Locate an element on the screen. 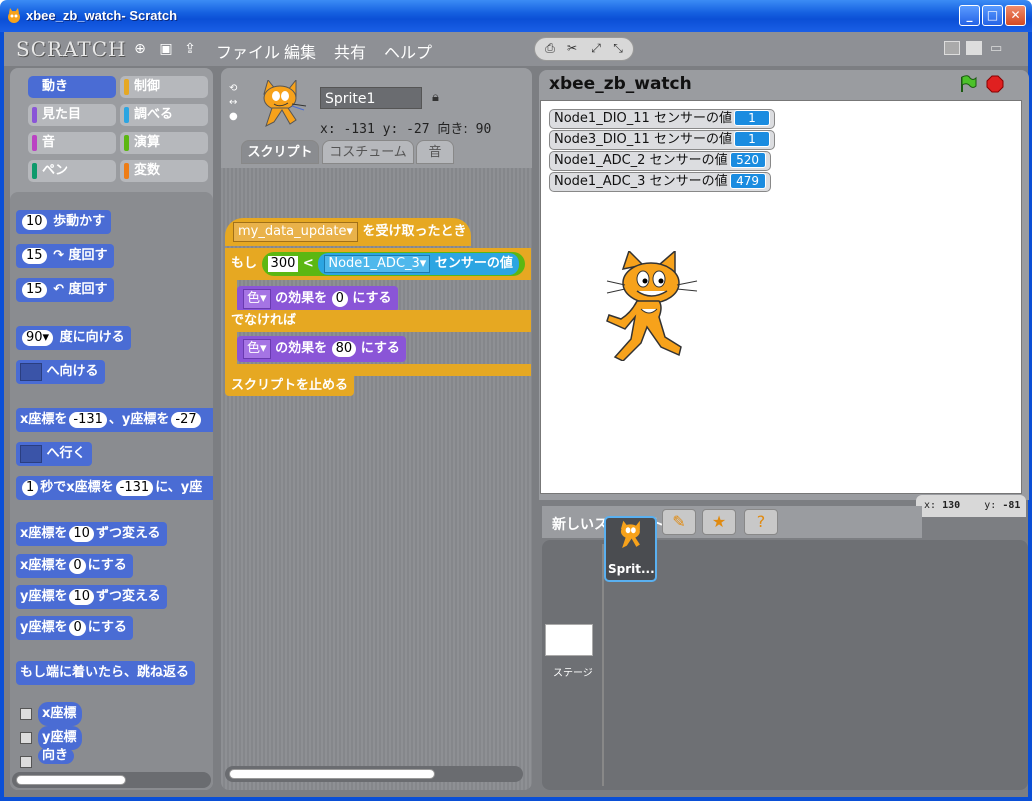  block-point-towards: へ向ける is located at coordinates (60, 372).